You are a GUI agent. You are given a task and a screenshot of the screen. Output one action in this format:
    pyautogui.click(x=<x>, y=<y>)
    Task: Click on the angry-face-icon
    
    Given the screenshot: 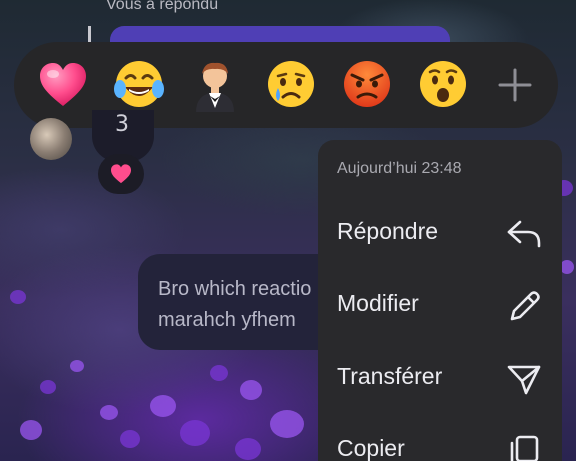 What is the action you would take?
    pyautogui.click(x=367, y=84)
    